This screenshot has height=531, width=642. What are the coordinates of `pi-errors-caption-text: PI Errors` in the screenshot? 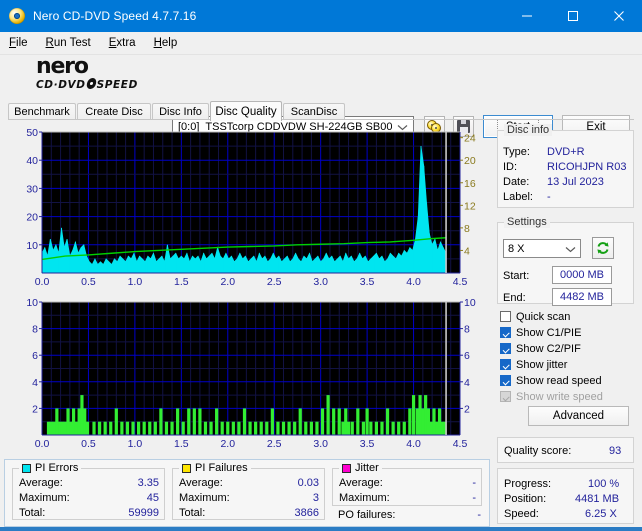 It's located at (57, 468).